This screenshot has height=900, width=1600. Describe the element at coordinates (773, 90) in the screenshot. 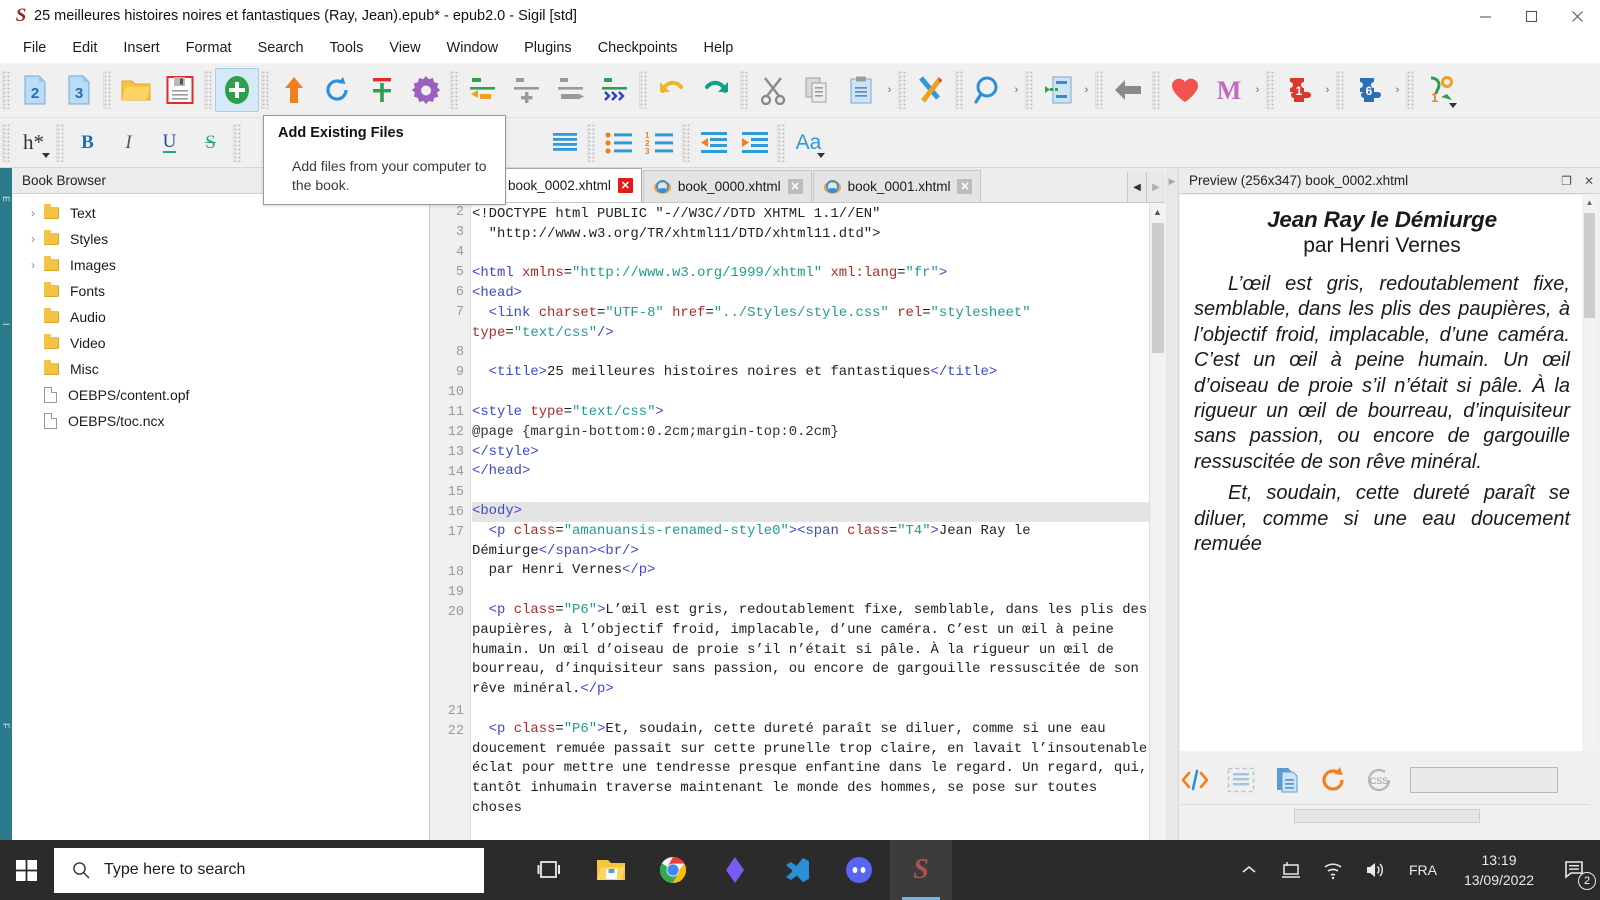

I see `cut-icon` at that location.